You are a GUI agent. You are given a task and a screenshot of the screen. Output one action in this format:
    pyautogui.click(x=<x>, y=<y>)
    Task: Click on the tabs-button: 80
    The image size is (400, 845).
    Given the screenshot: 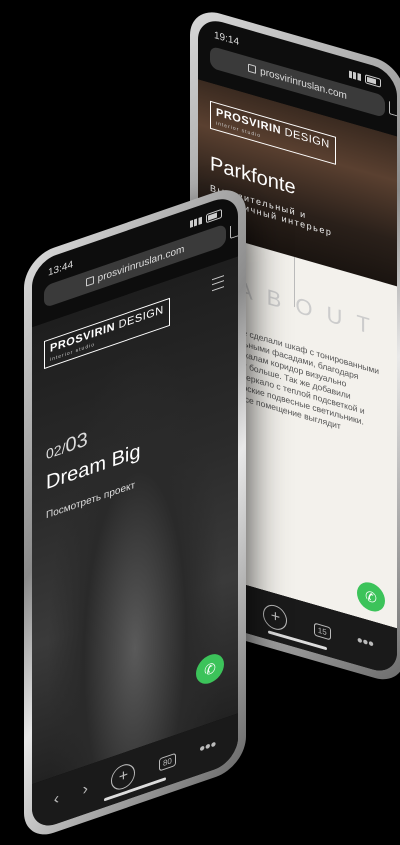 What is the action you would take?
    pyautogui.click(x=167, y=762)
    